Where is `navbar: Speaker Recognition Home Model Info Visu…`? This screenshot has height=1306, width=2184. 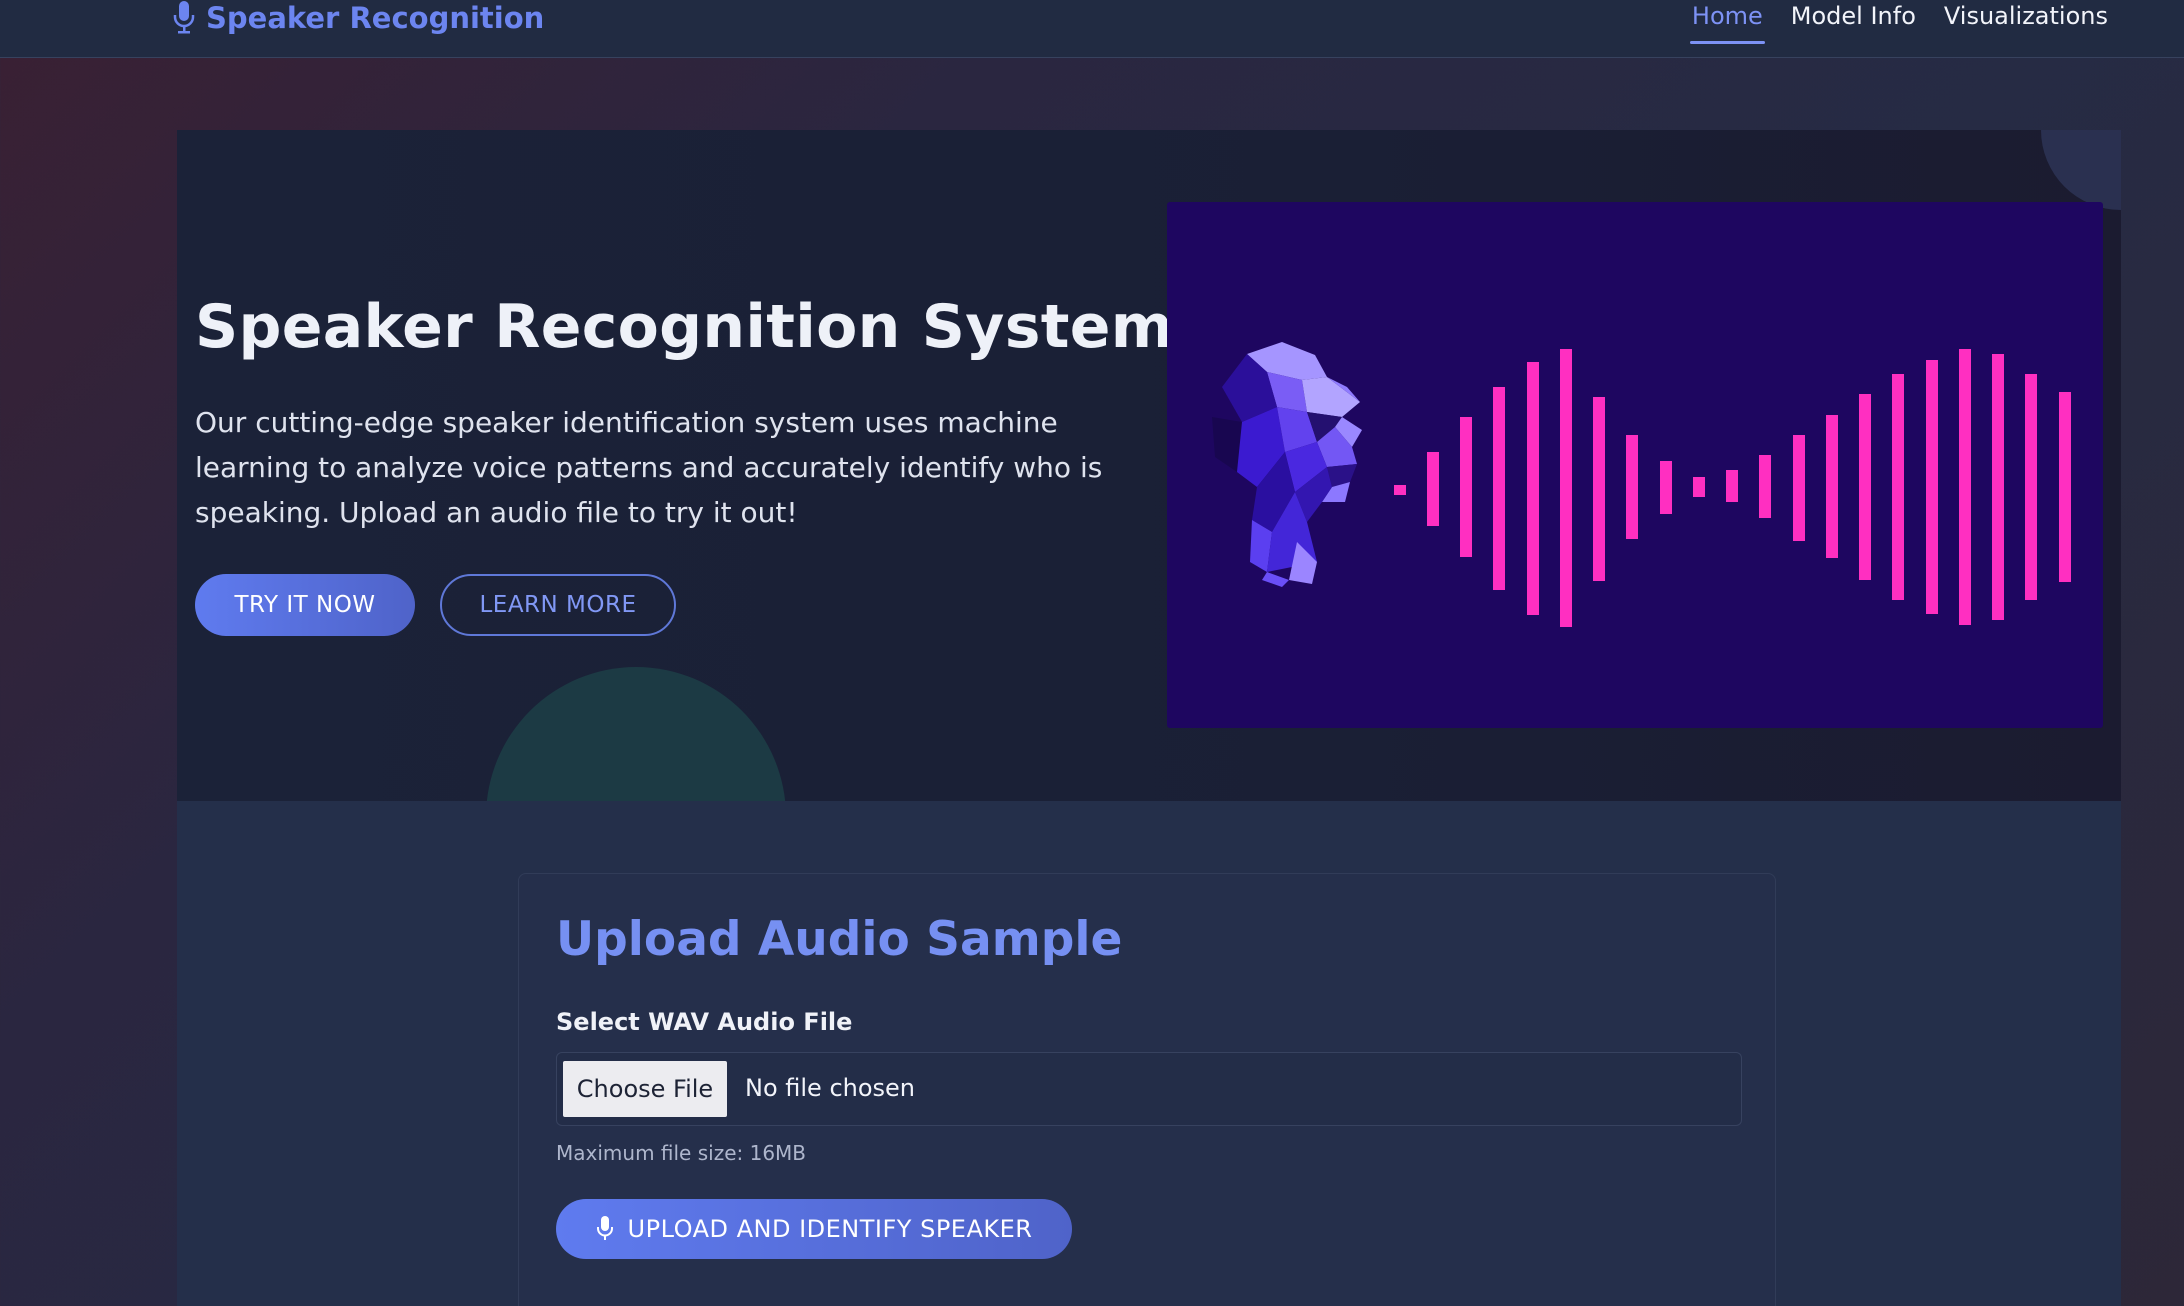 navbar: Speaker Recognition Home Model Info Visu… is located at coordinates (1092, 29).